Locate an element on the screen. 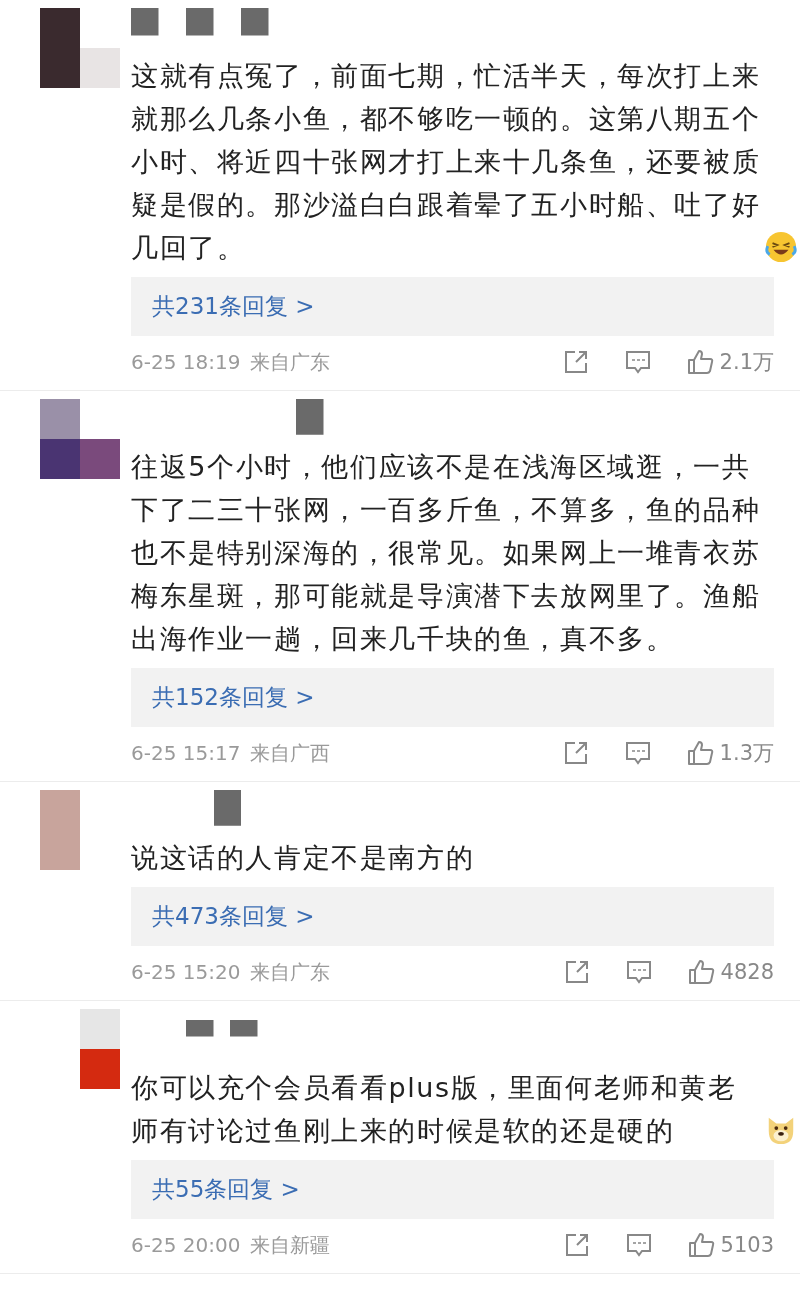 This screenshot has height=1303, width=800. comment-time: 6-25 20:00 is located at coordinates (186, 1245).